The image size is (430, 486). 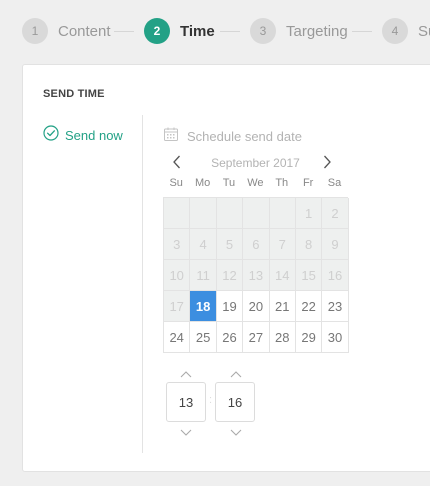 What do you see at coordinates (335, 275) in the screenshot?
I see `calendar-day: 16` at bounding box center [335, 275].